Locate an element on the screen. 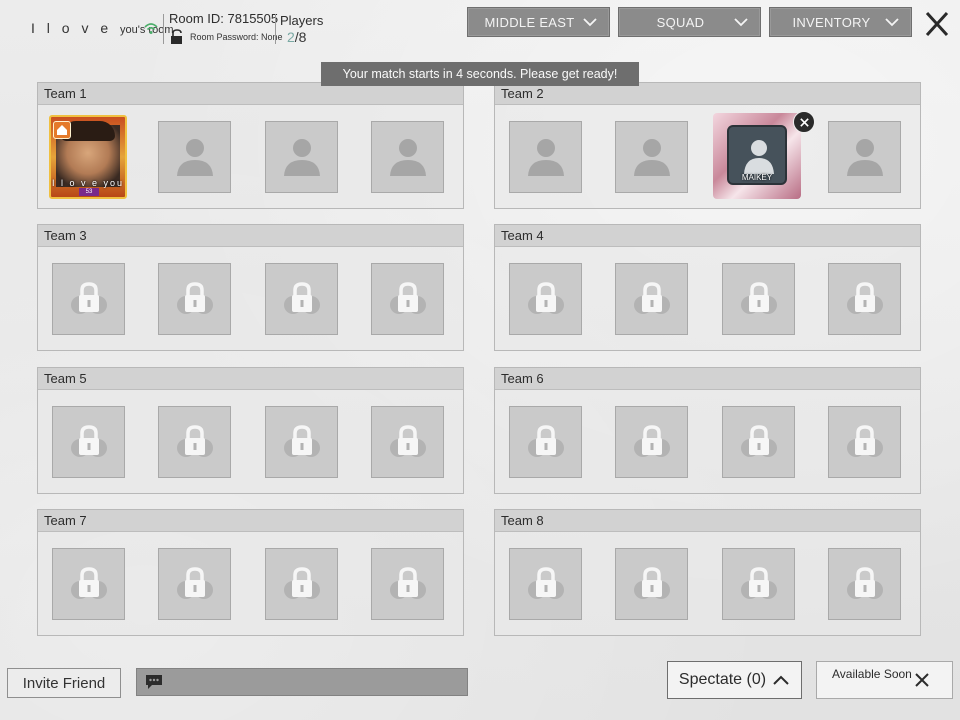 This screenshot has width=960, height=720. players-label: Players is located at coordinates (302, 20).